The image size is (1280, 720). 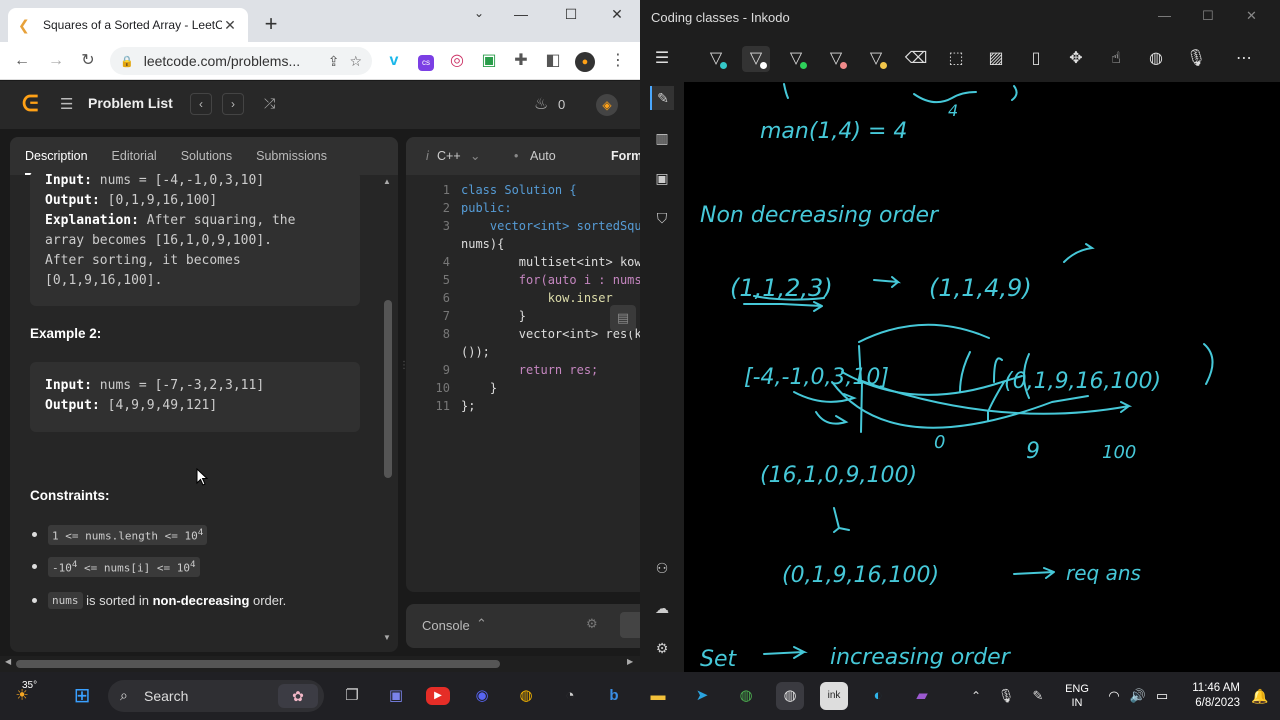 I want to click on video-icon: ▣, so click(x=662, y=178).